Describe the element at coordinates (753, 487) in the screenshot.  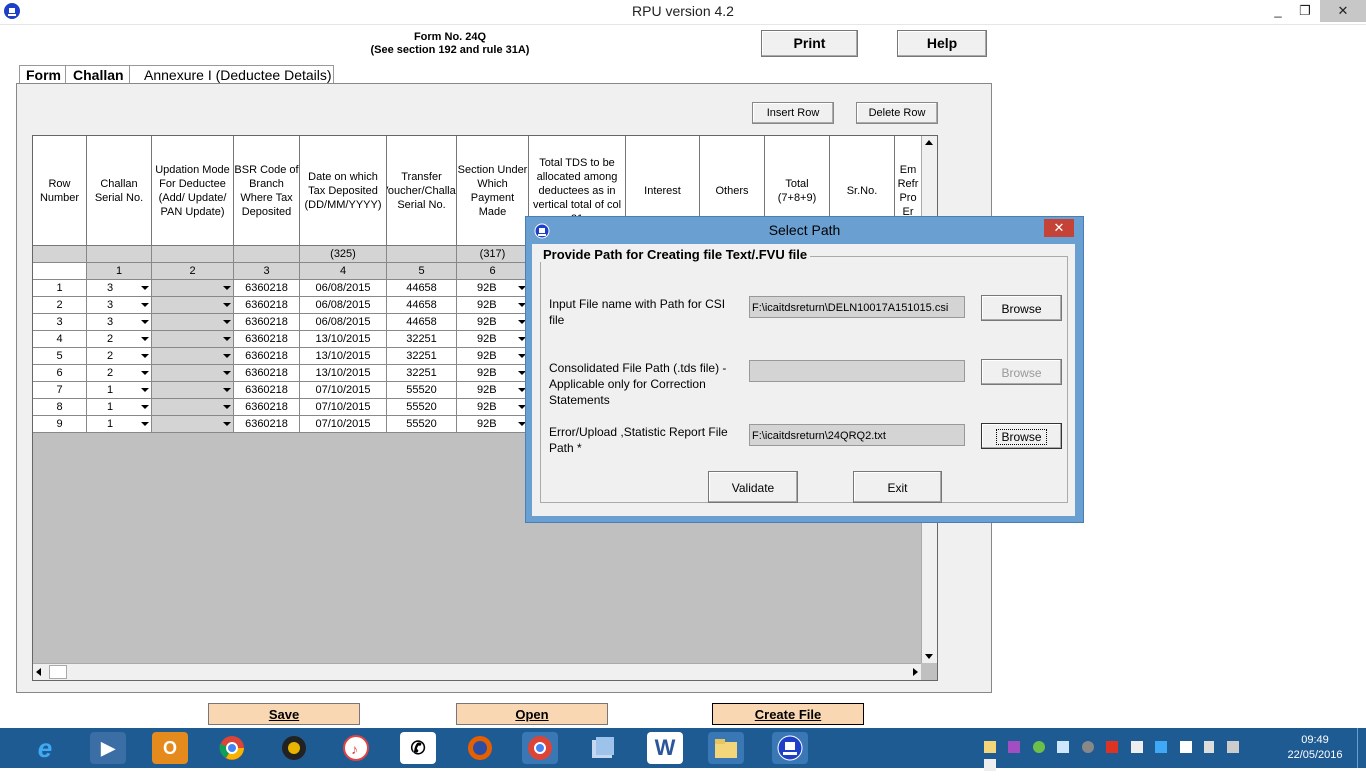
I see `validate-button: Validate` at that location.